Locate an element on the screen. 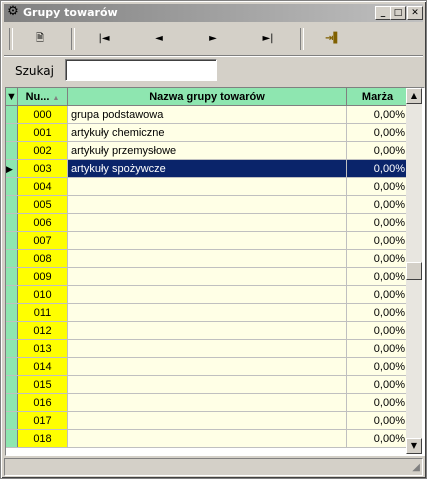  column-header-marza: Marża is located at coordinates (377, 97).